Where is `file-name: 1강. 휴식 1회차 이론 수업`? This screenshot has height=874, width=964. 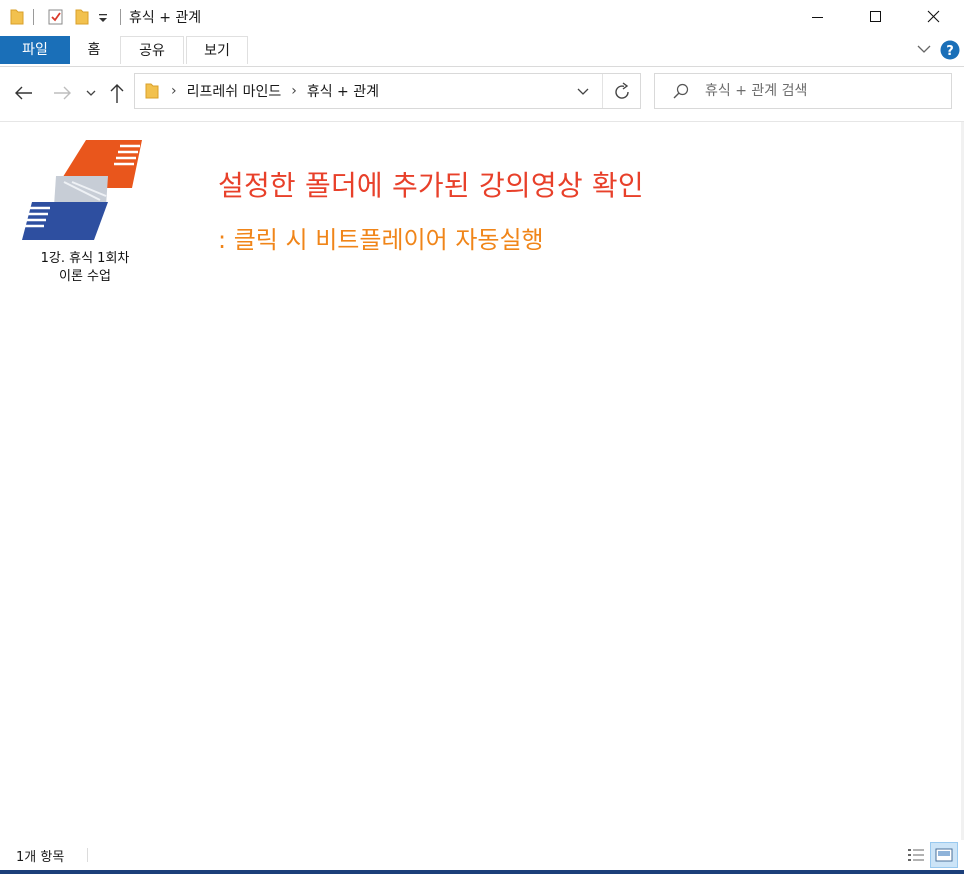
file-name: 1강. 휴식 1회차 이론 수업 is located at coordinates (85, 267).